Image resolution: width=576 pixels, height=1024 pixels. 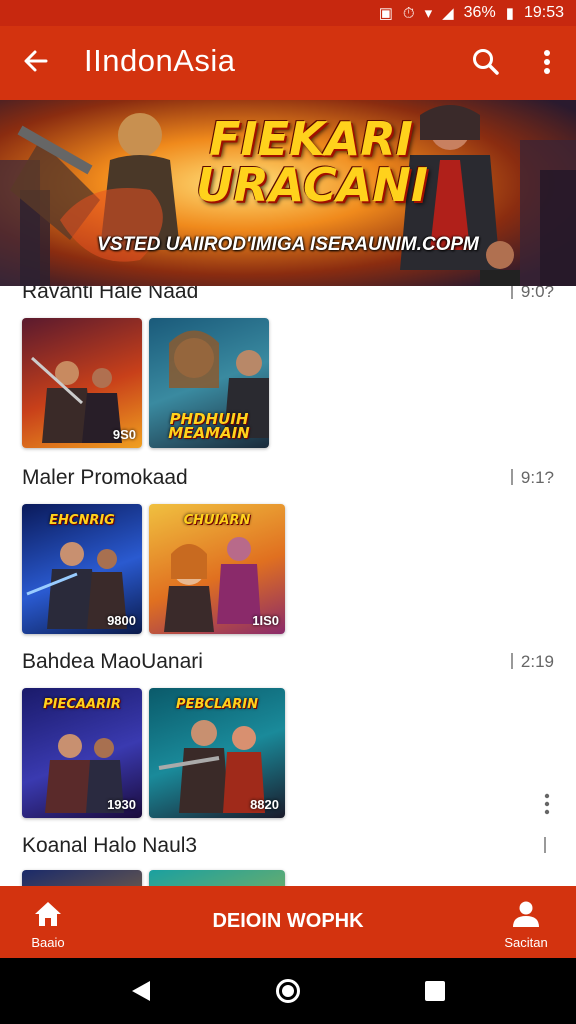 I want to click on tile-label: PHDHUIH MEAMAIN, so click(x=209, y=426).